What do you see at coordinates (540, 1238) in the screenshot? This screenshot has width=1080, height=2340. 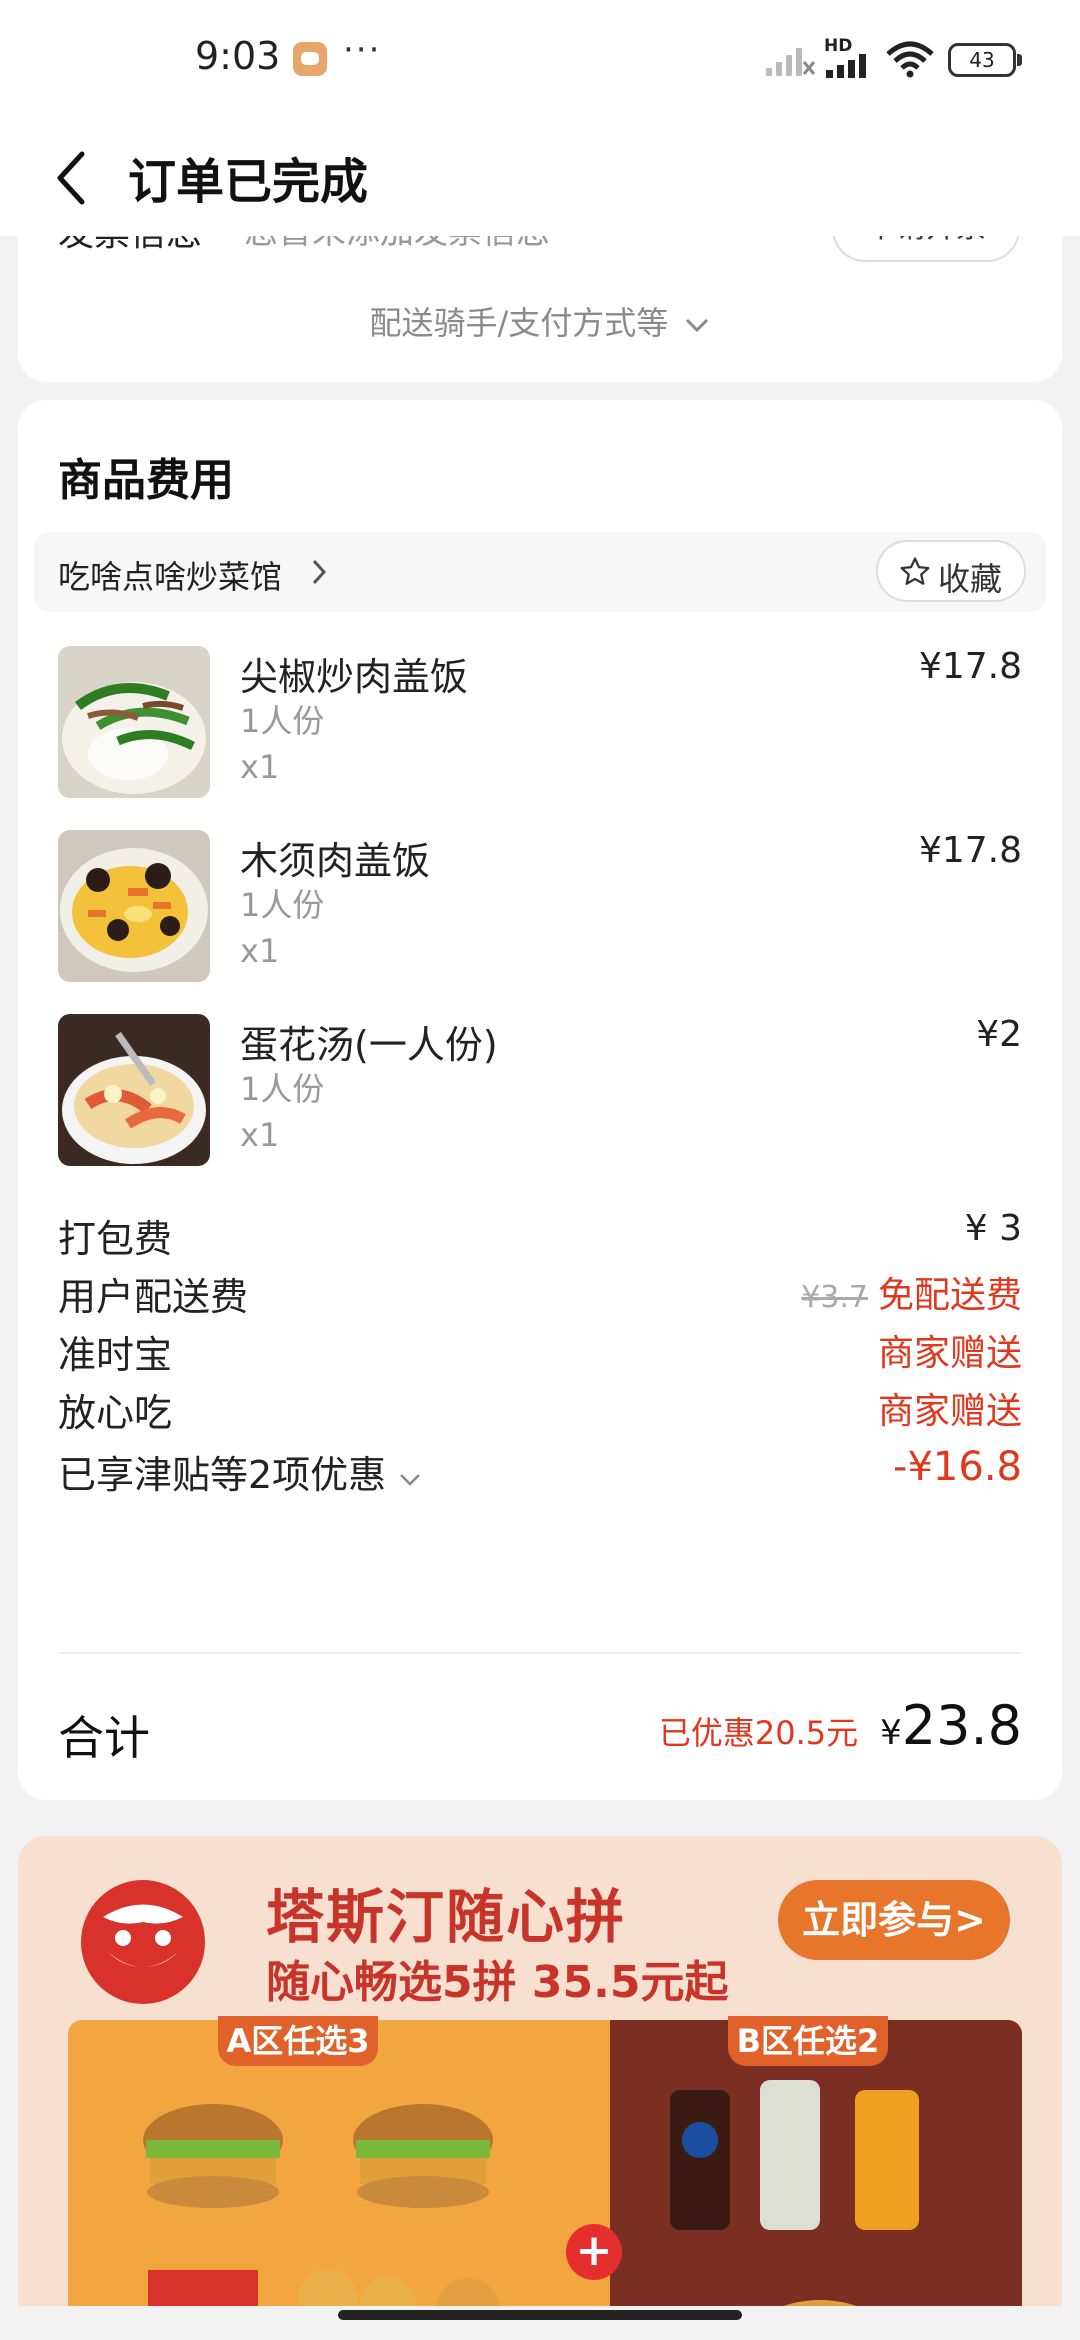 I see `packing-fee-row: 打包费 ¥ 3` at bounding box center [540, 1238].